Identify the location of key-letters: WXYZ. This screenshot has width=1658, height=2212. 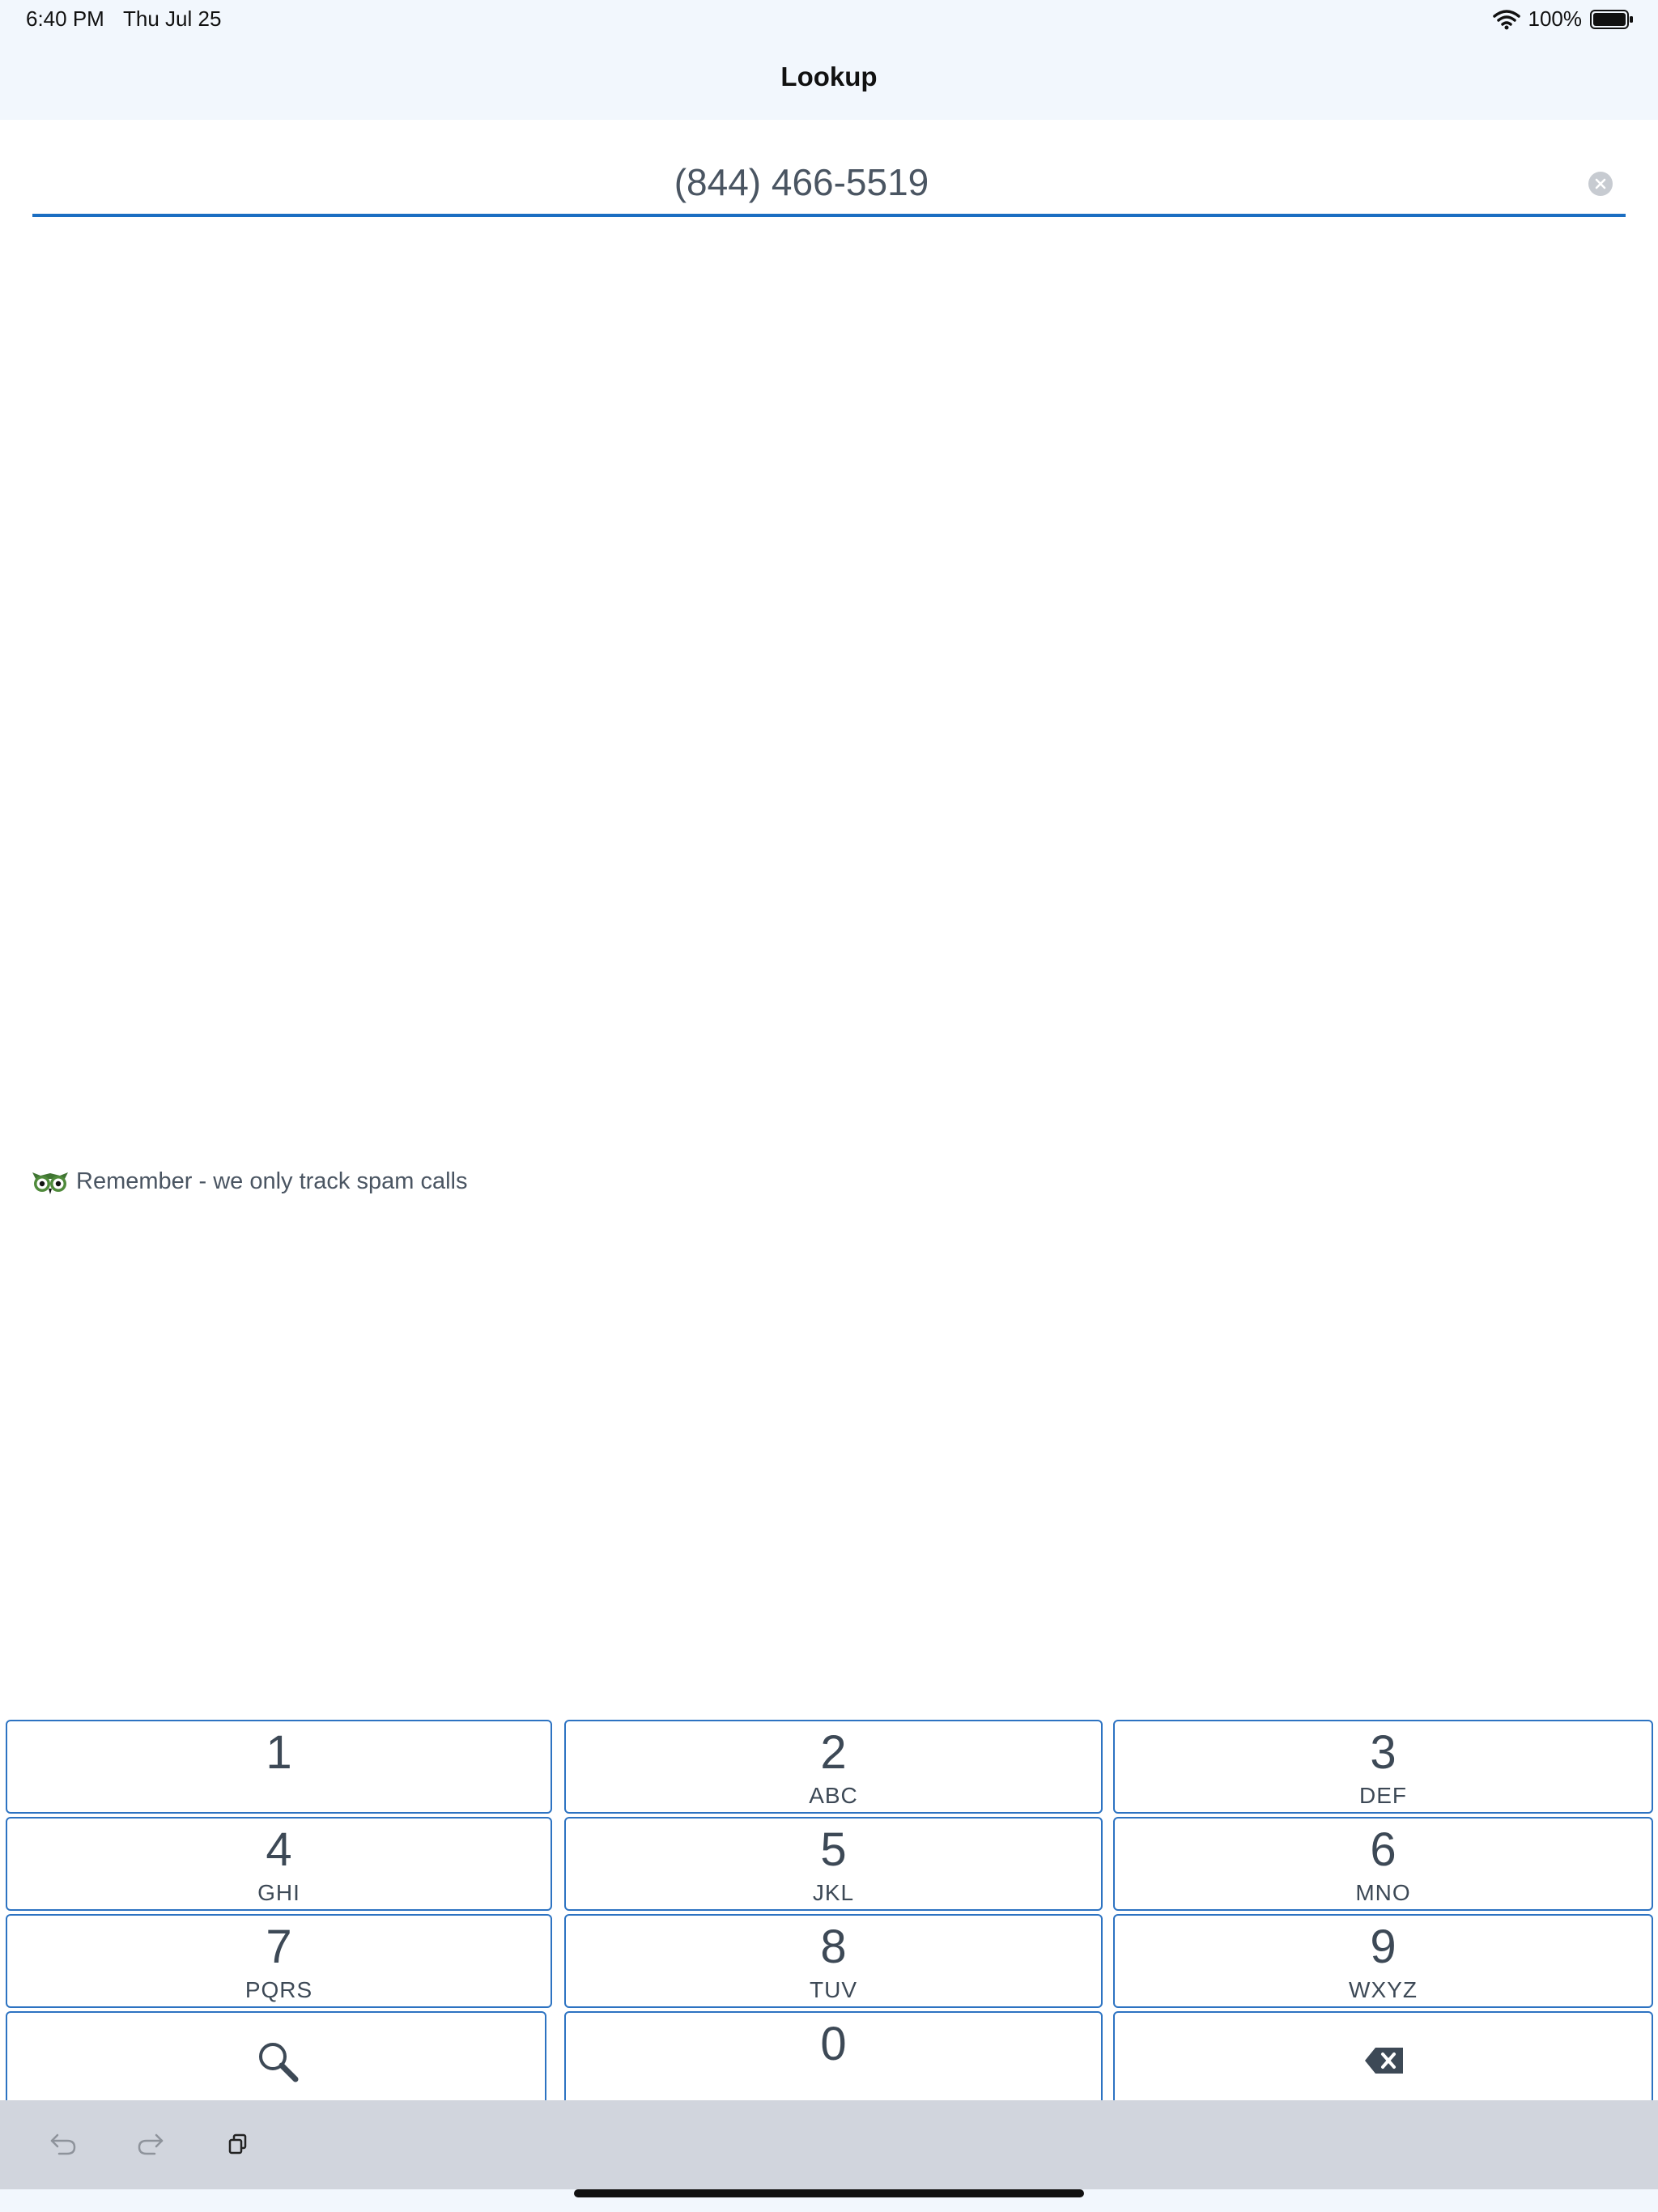
(1383, 1990).